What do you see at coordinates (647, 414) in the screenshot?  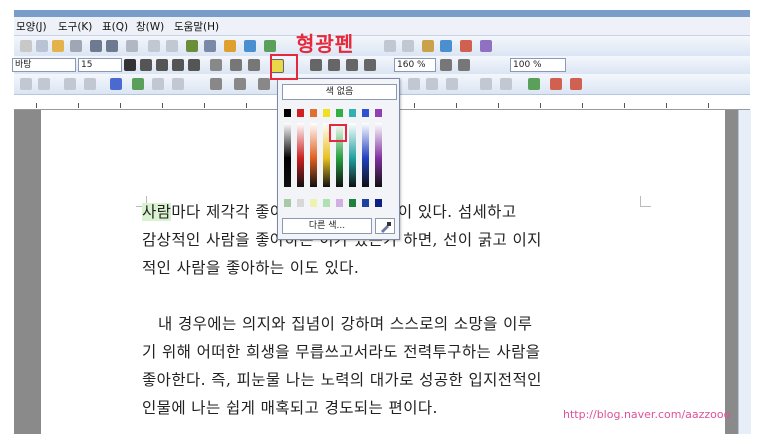 I see `watermark-url: http://blog.naver.com/aazzooo` at bounding box center [647, 414].